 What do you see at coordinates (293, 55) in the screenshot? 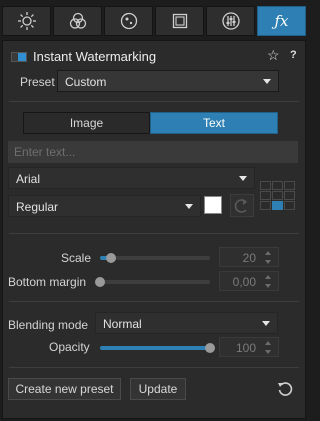
I see `help-icon: ?` at bounding box center [293, 55].